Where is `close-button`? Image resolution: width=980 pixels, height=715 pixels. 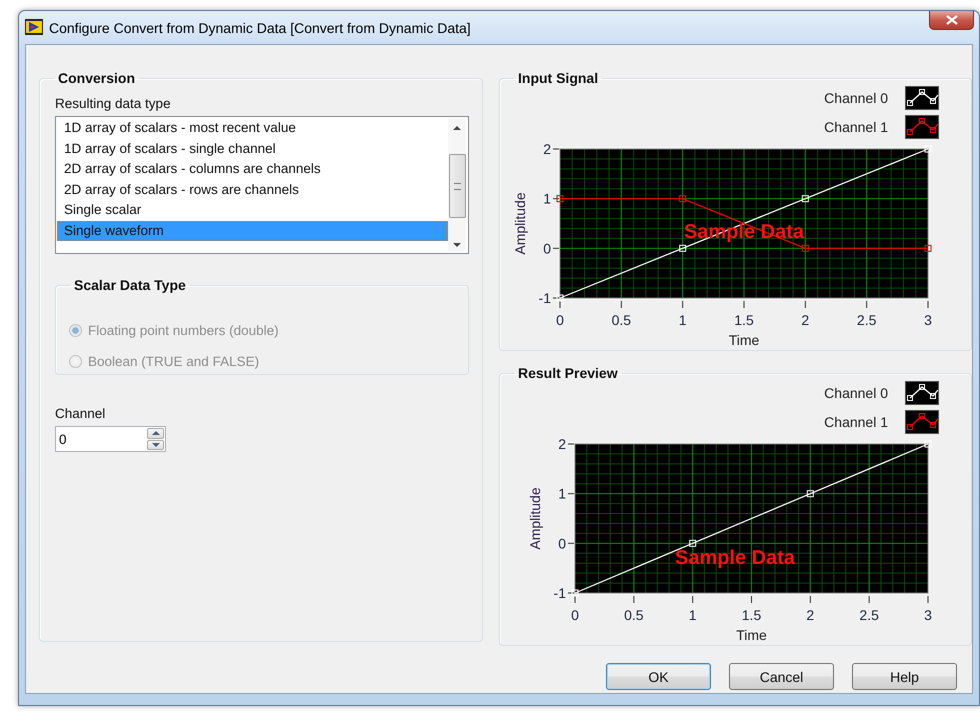 close-button is located at coordinates (951, 20).